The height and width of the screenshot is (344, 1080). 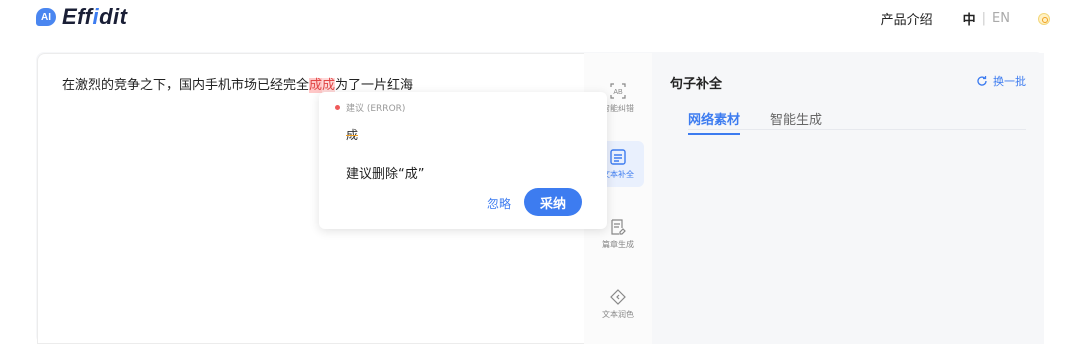 I want to click on logo-badge-icon: AI, so click(x=46, y=17).